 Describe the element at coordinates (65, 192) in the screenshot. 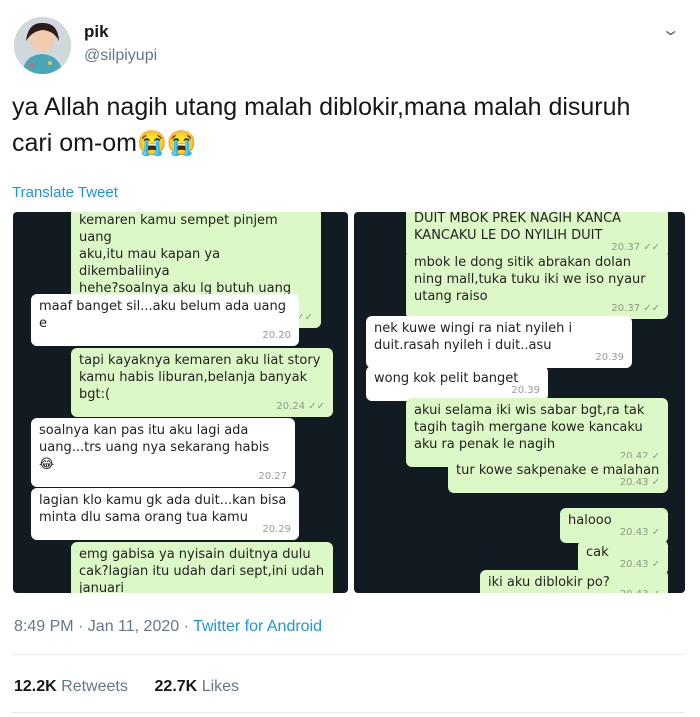

I see `translate-tweet-link: Translate Tweet` at that location.